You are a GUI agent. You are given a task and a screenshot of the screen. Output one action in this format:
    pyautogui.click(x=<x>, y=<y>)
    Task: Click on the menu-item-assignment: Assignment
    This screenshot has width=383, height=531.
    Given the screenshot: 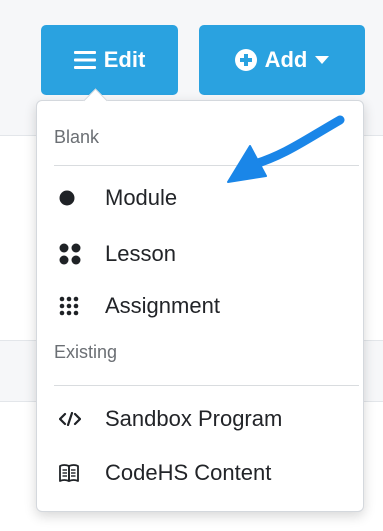 What is the action you would take?
    pyautogui.click(x=200, y=306)
    